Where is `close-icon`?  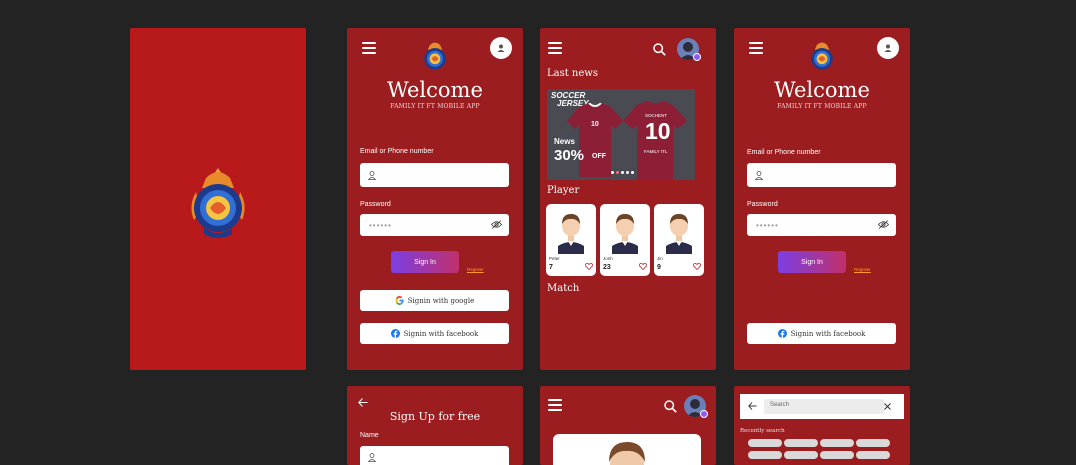 close-icon is located at coordinates (887, 406).